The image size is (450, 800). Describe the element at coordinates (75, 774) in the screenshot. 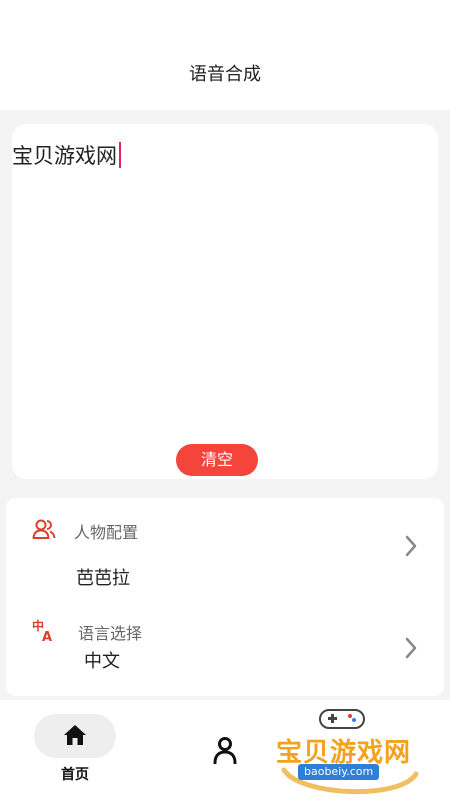

I see `nav-home-label: 首页` at that location.